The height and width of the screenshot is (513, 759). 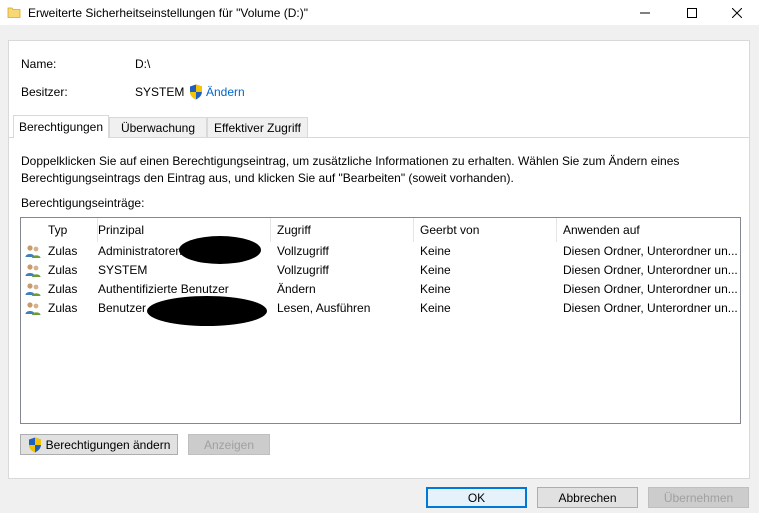 What do you see at coordinates (39, 64) in the screenshot?
I see `name-label: Name:` at bounding box center [39, 64].